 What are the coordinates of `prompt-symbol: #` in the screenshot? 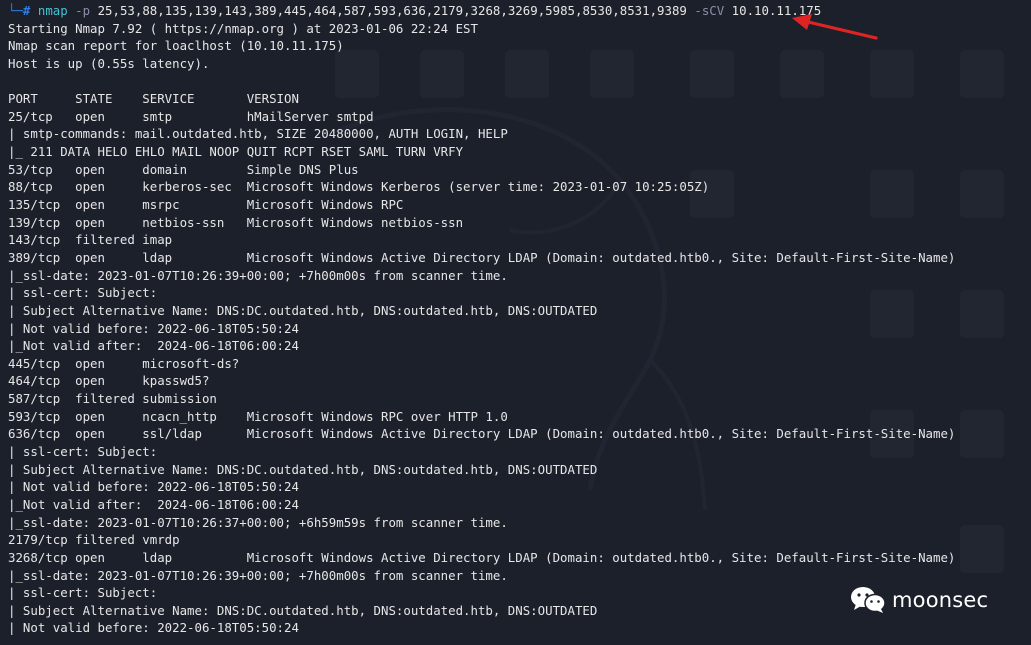 It's located at (26, 10).